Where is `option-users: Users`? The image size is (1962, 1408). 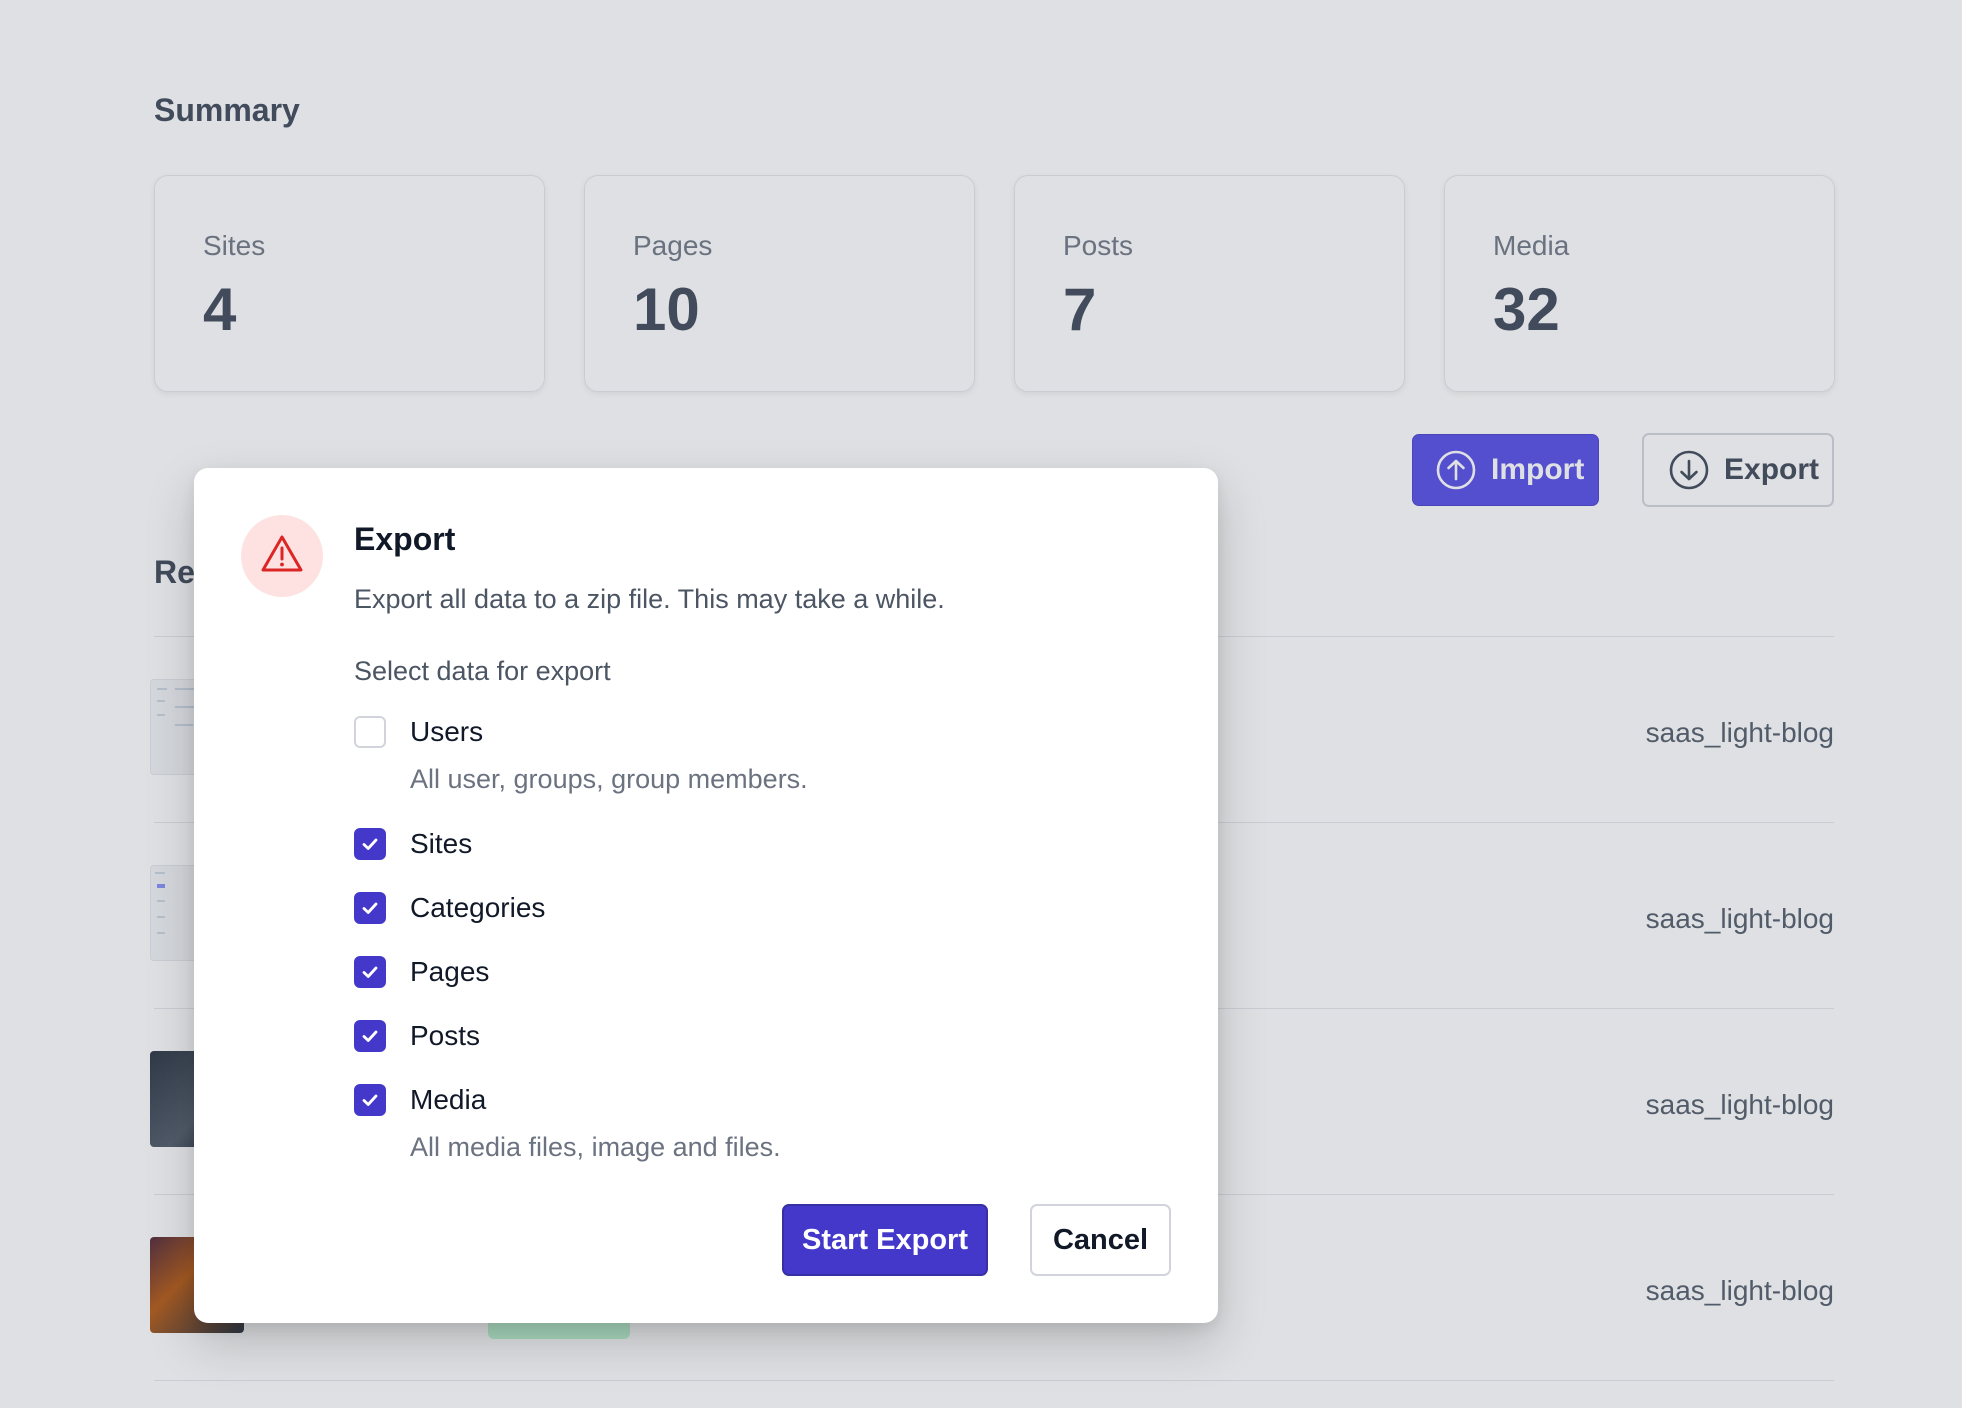 option-users: Users is located at coordinates (418, 732).